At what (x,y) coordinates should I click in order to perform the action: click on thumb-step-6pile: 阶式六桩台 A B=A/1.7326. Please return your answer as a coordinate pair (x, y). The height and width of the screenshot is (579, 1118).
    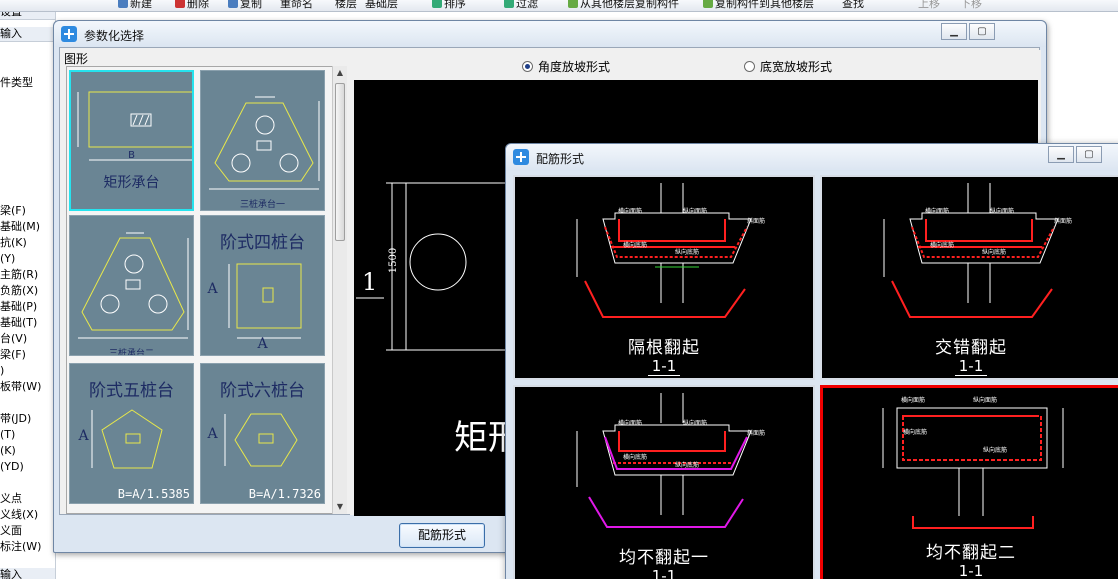
    Looking at the image, I should click on (262, 433).